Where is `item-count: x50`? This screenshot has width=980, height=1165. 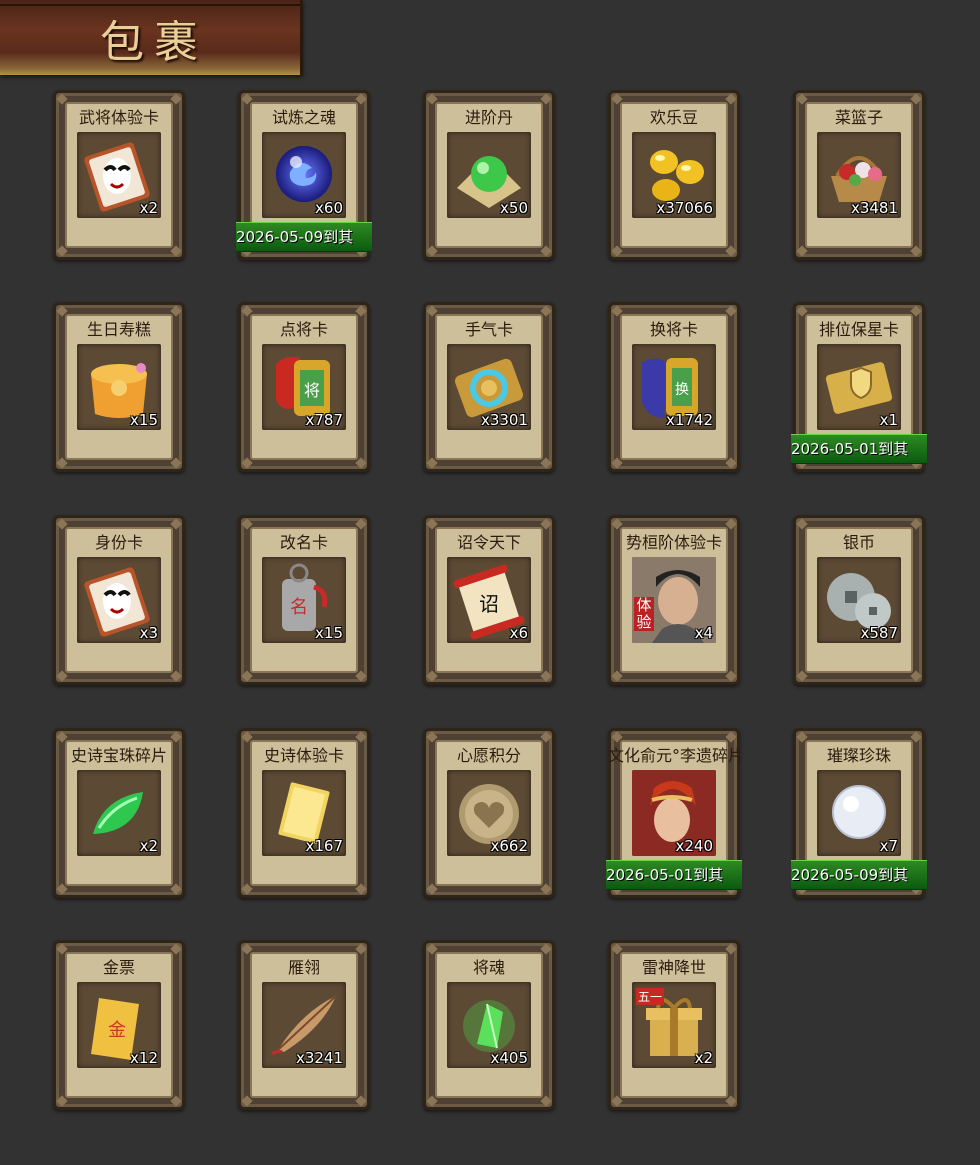
item-count: x50 is located at coordinates (514, 208).